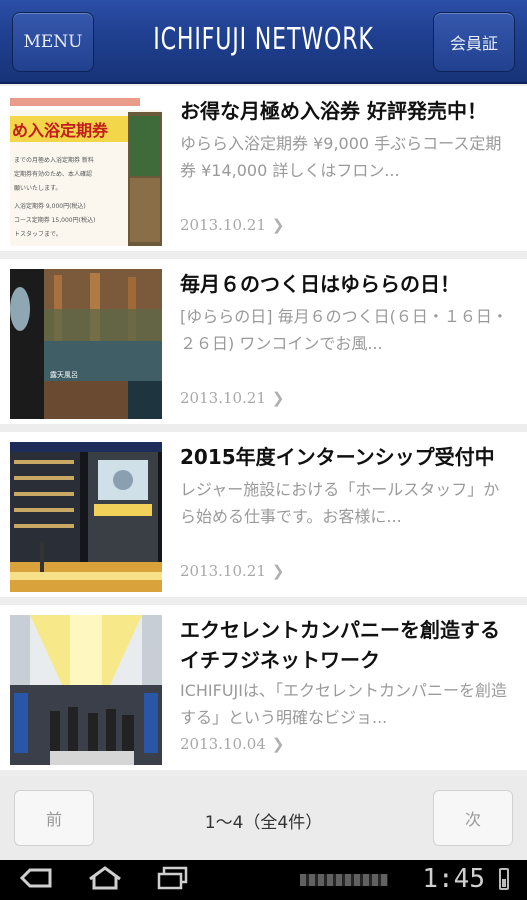 This screenshot has width=527, height=900. Describe the element at coordinates (173, 881) in the screenshot. I see `recent-apps-icon` at that location.